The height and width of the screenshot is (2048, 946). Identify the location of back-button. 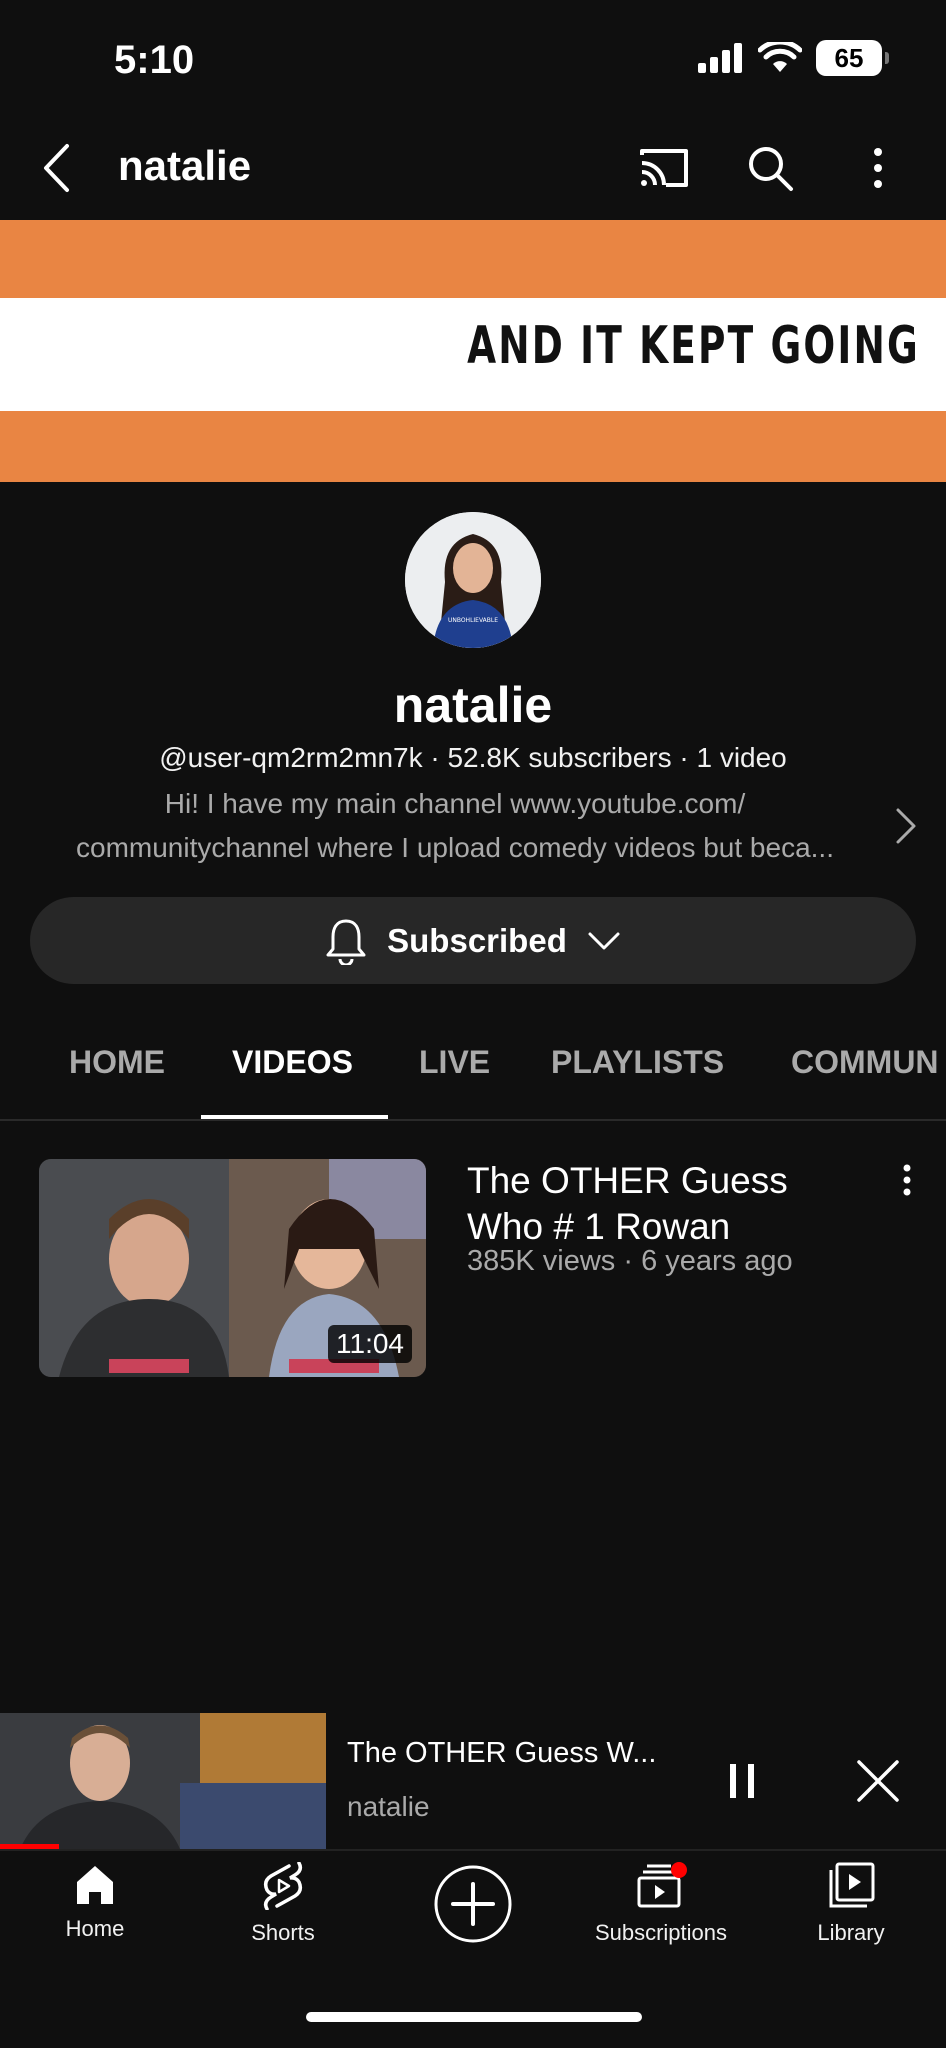
(56, 168).